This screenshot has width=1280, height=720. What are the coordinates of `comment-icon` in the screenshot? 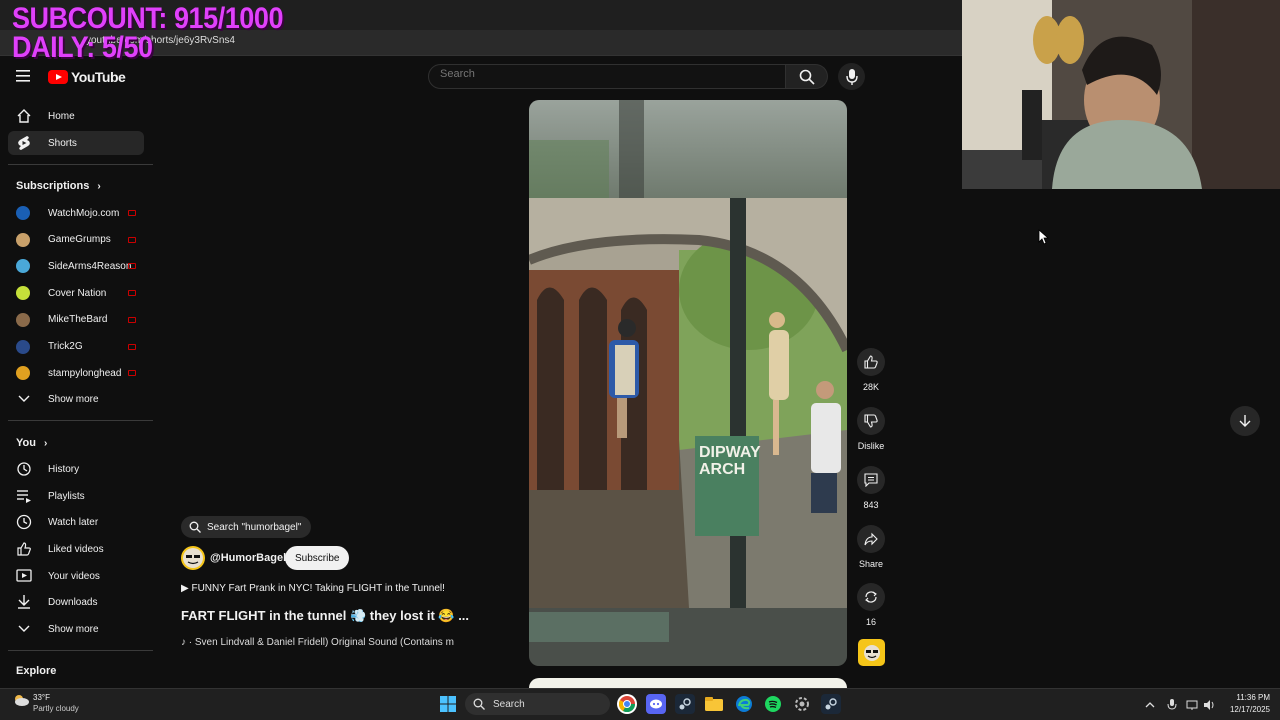 It's located at (871, 480).